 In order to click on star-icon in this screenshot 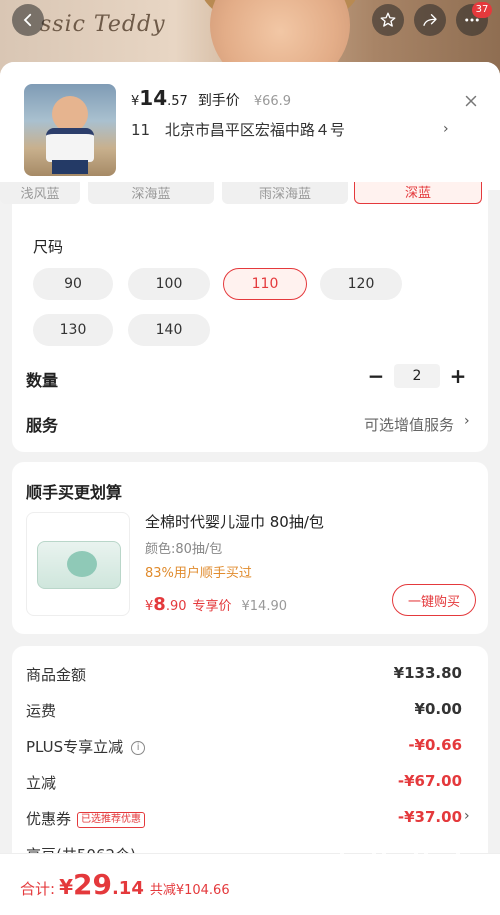, I will do `click(388, 19)`.